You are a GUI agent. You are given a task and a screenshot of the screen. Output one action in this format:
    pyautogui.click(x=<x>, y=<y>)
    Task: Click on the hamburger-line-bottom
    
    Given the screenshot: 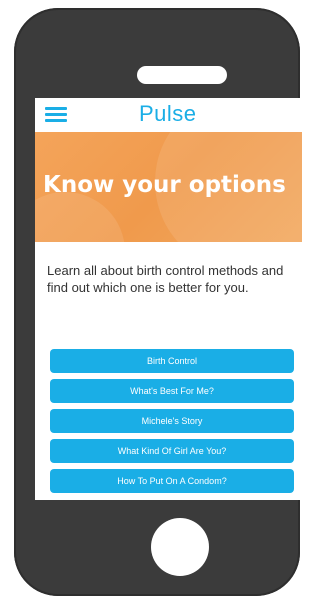 What is the action you would take?
    pyautogui.click(x=56, y=120)
    